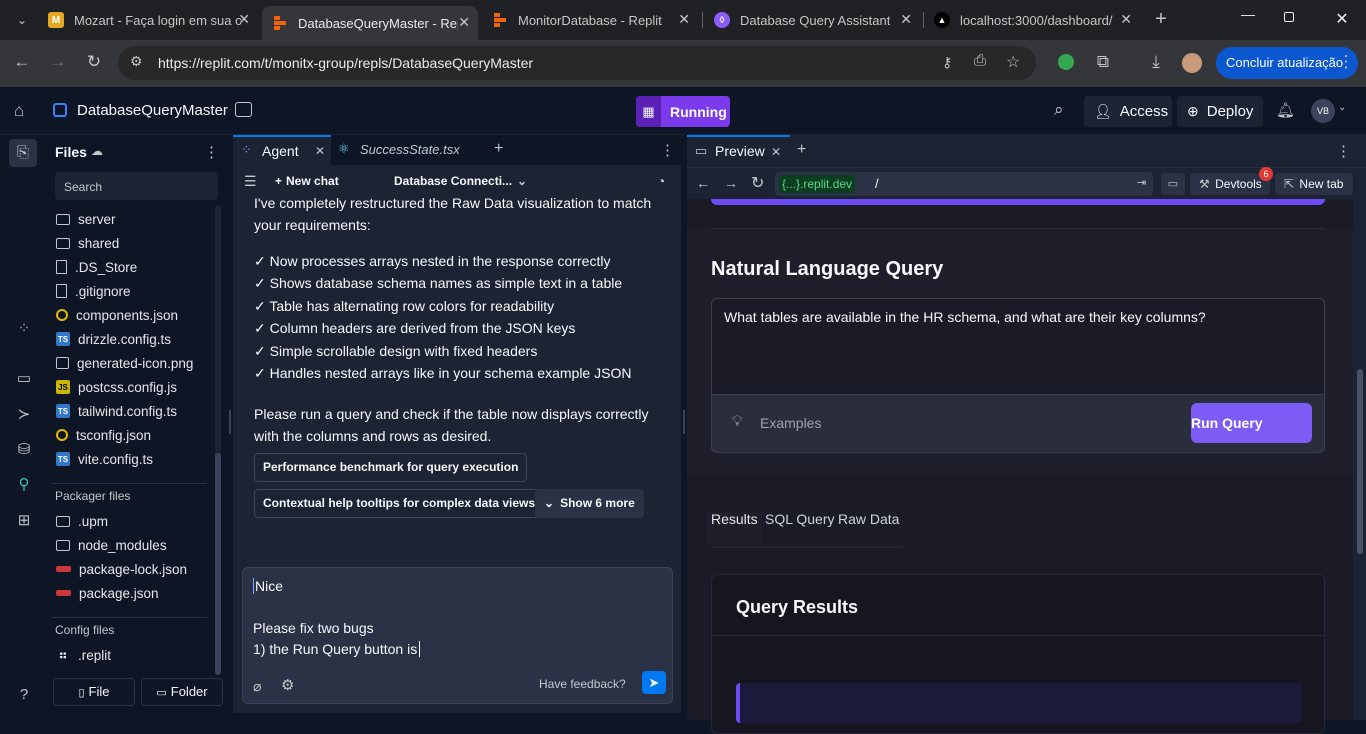 Image resolution: width=1366 pixels, height=734 pixels. I want to click on notifications-bell-icon: 🔔︎, so click(1285, 110).